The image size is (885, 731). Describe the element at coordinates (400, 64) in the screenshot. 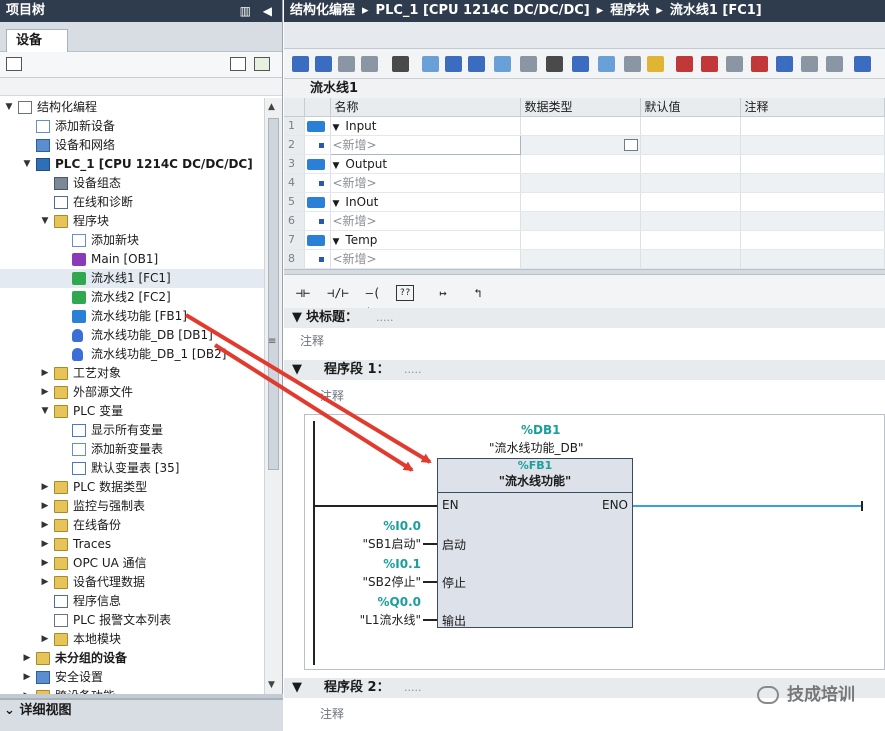

I see `absolute-operand-icon` at that location.